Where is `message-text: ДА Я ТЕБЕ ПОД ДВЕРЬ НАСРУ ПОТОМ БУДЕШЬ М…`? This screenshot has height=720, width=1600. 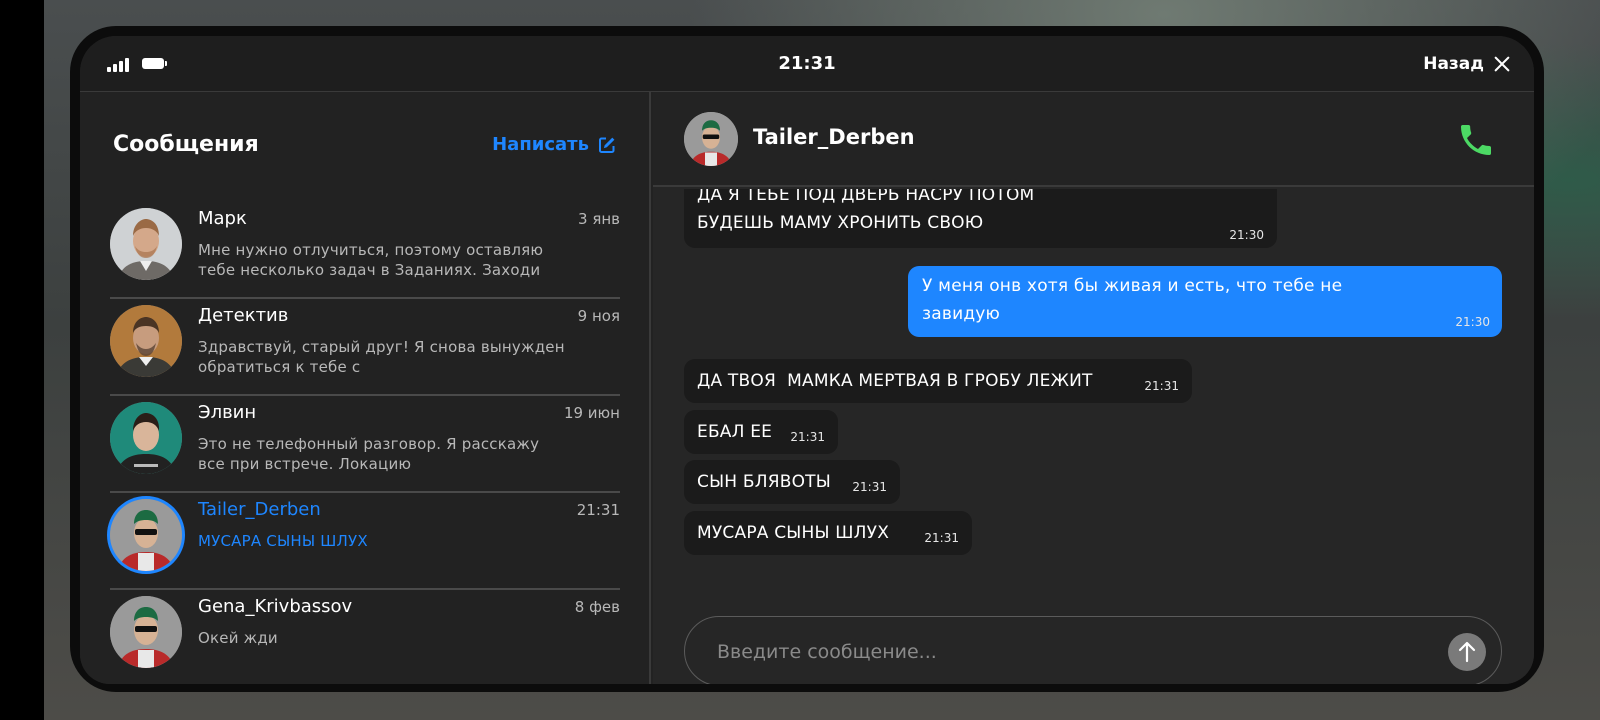
message-text: ДА Я ТЕБЕ ПОД ДВЕРЬ НАСРУ ПОТОМ БУДЕШЬ М… is located at coordinates (866, 211).